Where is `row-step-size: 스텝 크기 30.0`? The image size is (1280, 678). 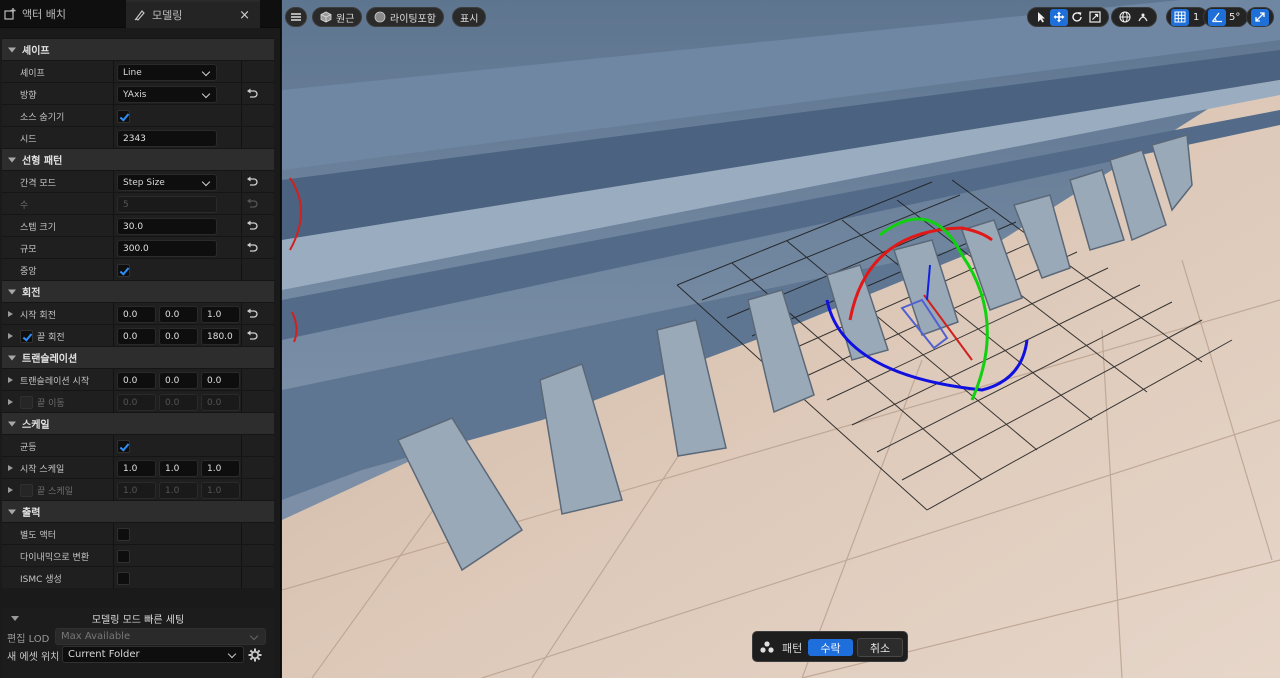 row-step-size: 스텝 크기 30.0 is located at coordinates (138, 225).